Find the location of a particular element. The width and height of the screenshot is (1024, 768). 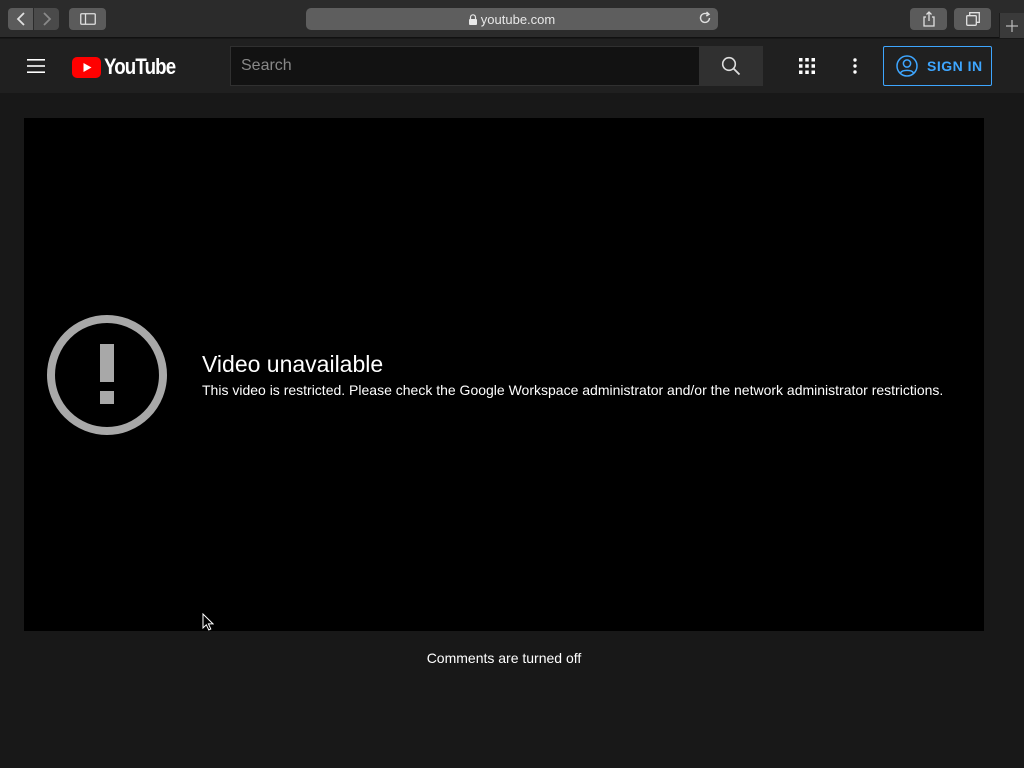

chevron-right-icon is located at coordinates (46, 19).